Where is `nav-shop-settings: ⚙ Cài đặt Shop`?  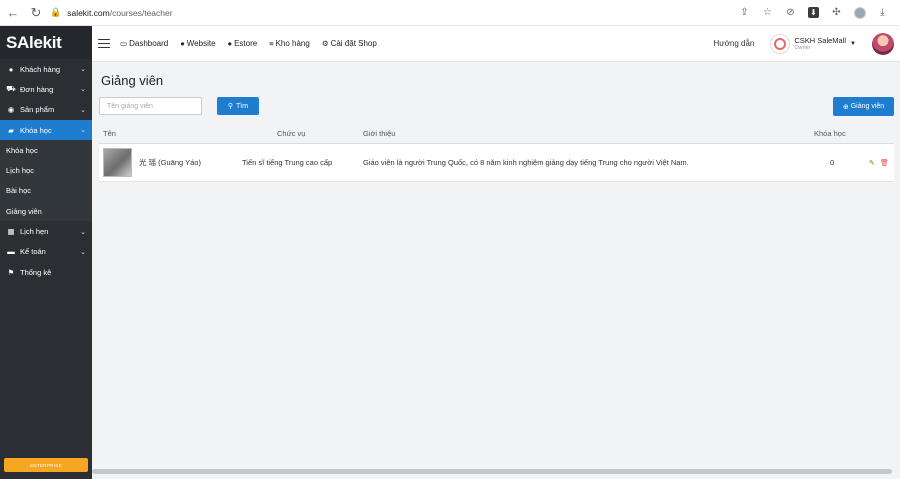
nav-shop-settings: ⚙ Cài đặt Shop is located at coordinates (349, 43).